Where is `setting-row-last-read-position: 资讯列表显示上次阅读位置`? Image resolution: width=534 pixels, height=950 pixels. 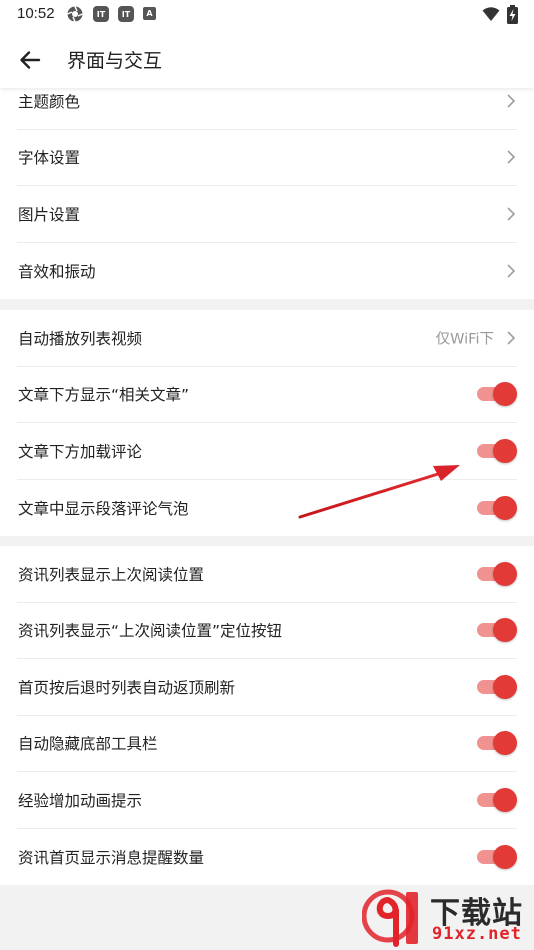 setting-row-last-read-position: 资讯列表显示上次阅读位置 is located at coordinates (267, 574).